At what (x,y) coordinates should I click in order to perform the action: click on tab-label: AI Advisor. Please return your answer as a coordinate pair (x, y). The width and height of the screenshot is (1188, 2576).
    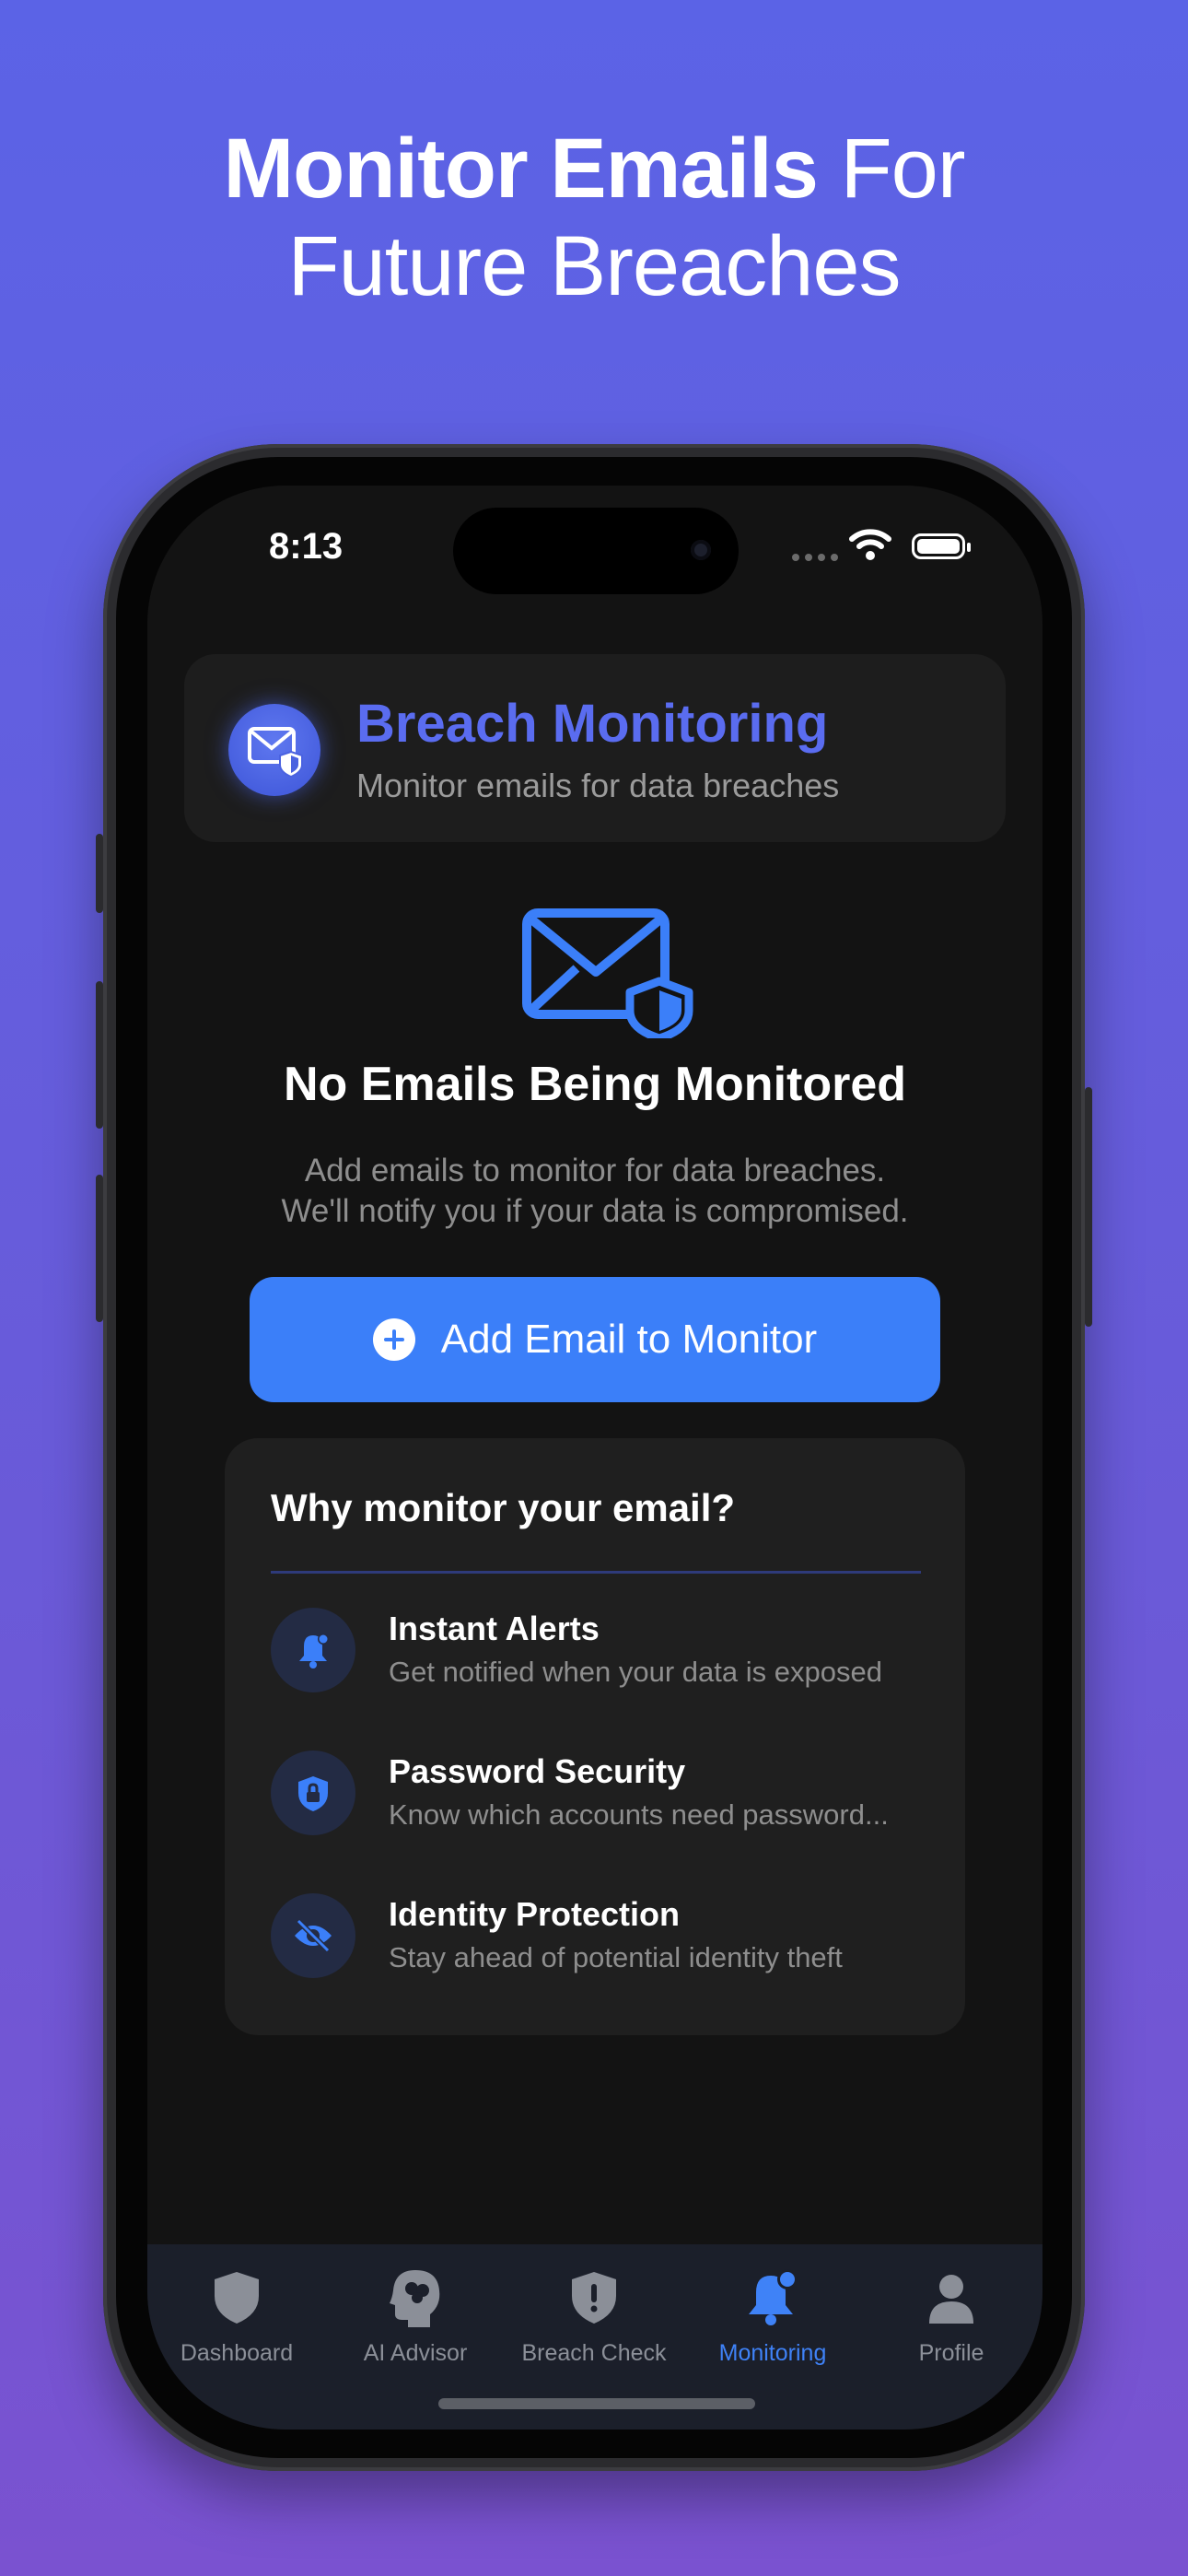
    Looking at the image, I should click on (415, 2353).